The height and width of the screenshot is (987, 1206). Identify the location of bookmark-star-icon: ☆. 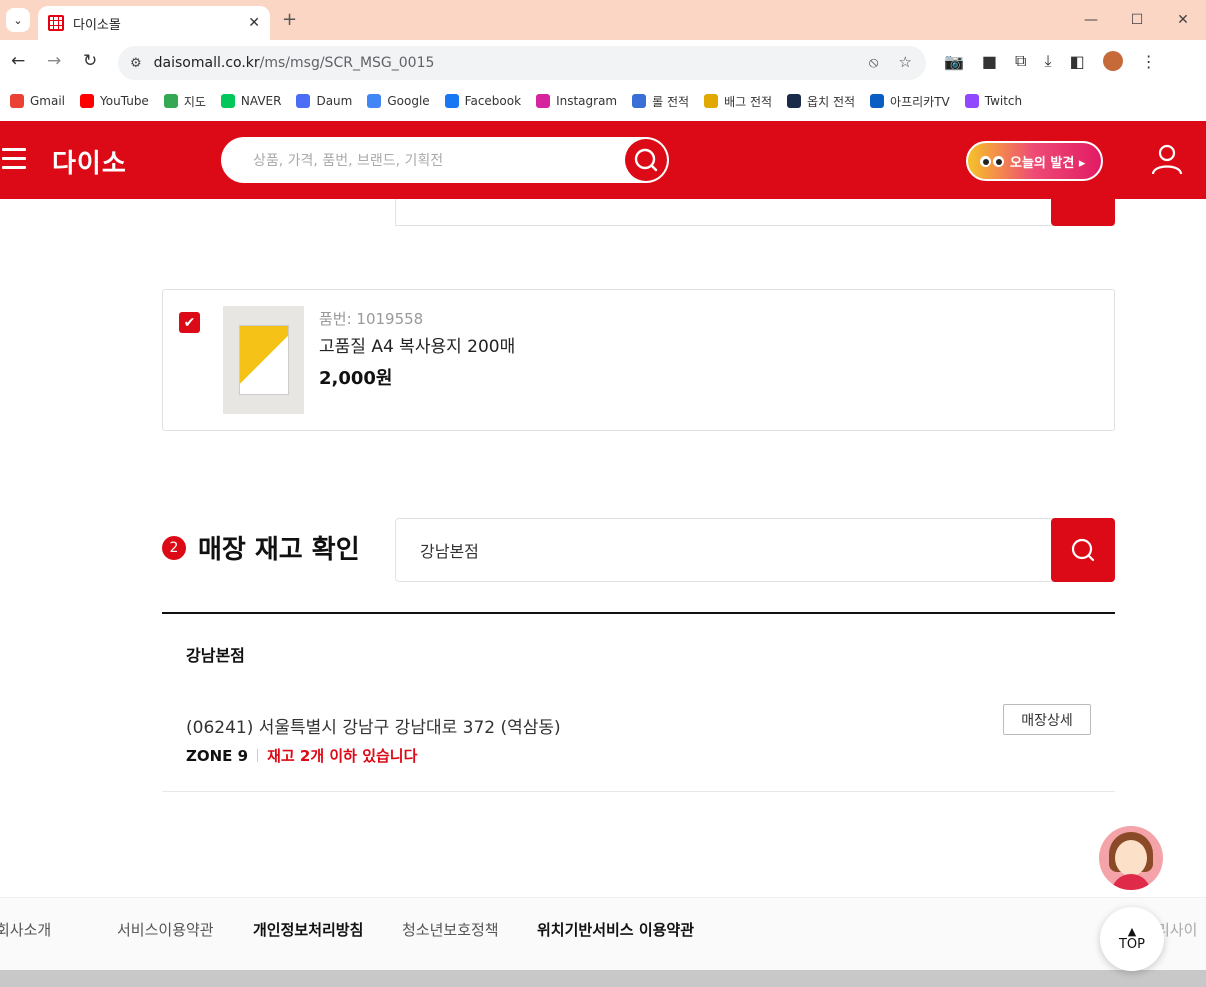
(905, 62).